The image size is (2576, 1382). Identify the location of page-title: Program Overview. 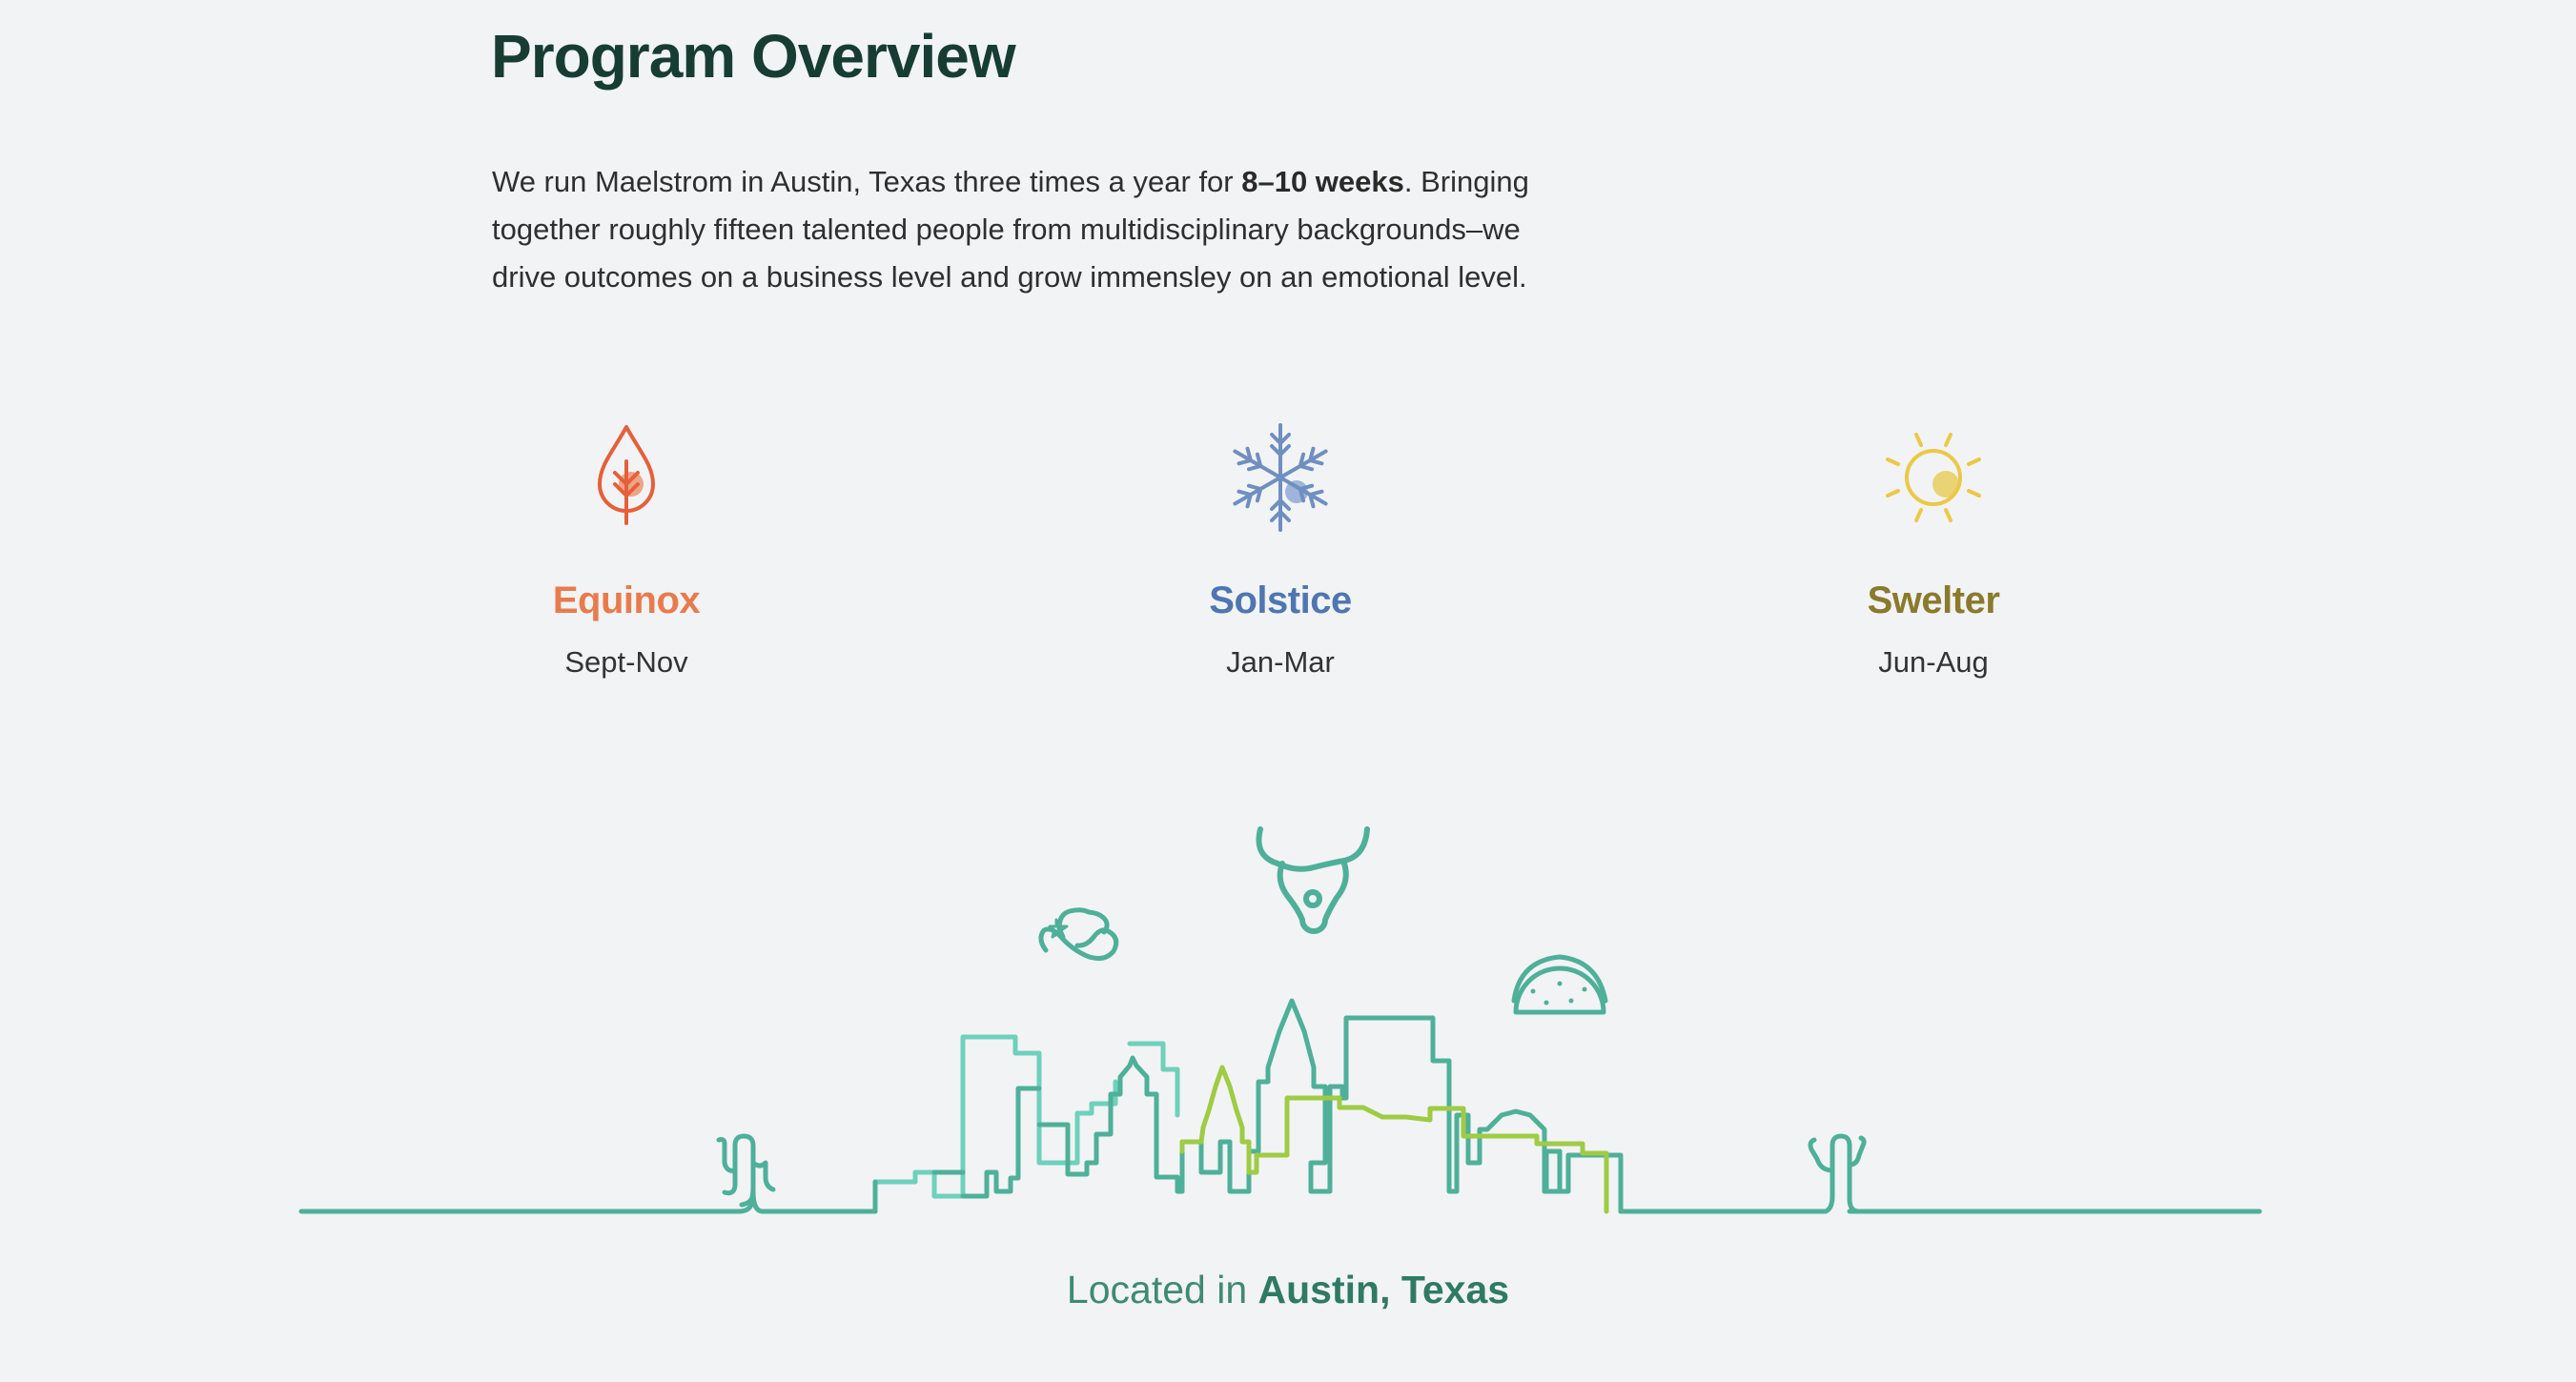
(753, 56).